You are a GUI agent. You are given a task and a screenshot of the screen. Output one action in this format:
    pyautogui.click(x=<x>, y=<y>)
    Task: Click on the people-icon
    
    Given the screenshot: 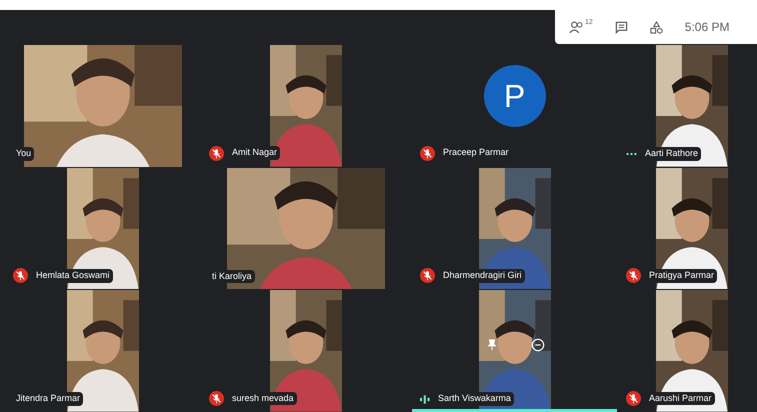 What is the action you would take?
    pyautogui.click(x=577, y=27)
    